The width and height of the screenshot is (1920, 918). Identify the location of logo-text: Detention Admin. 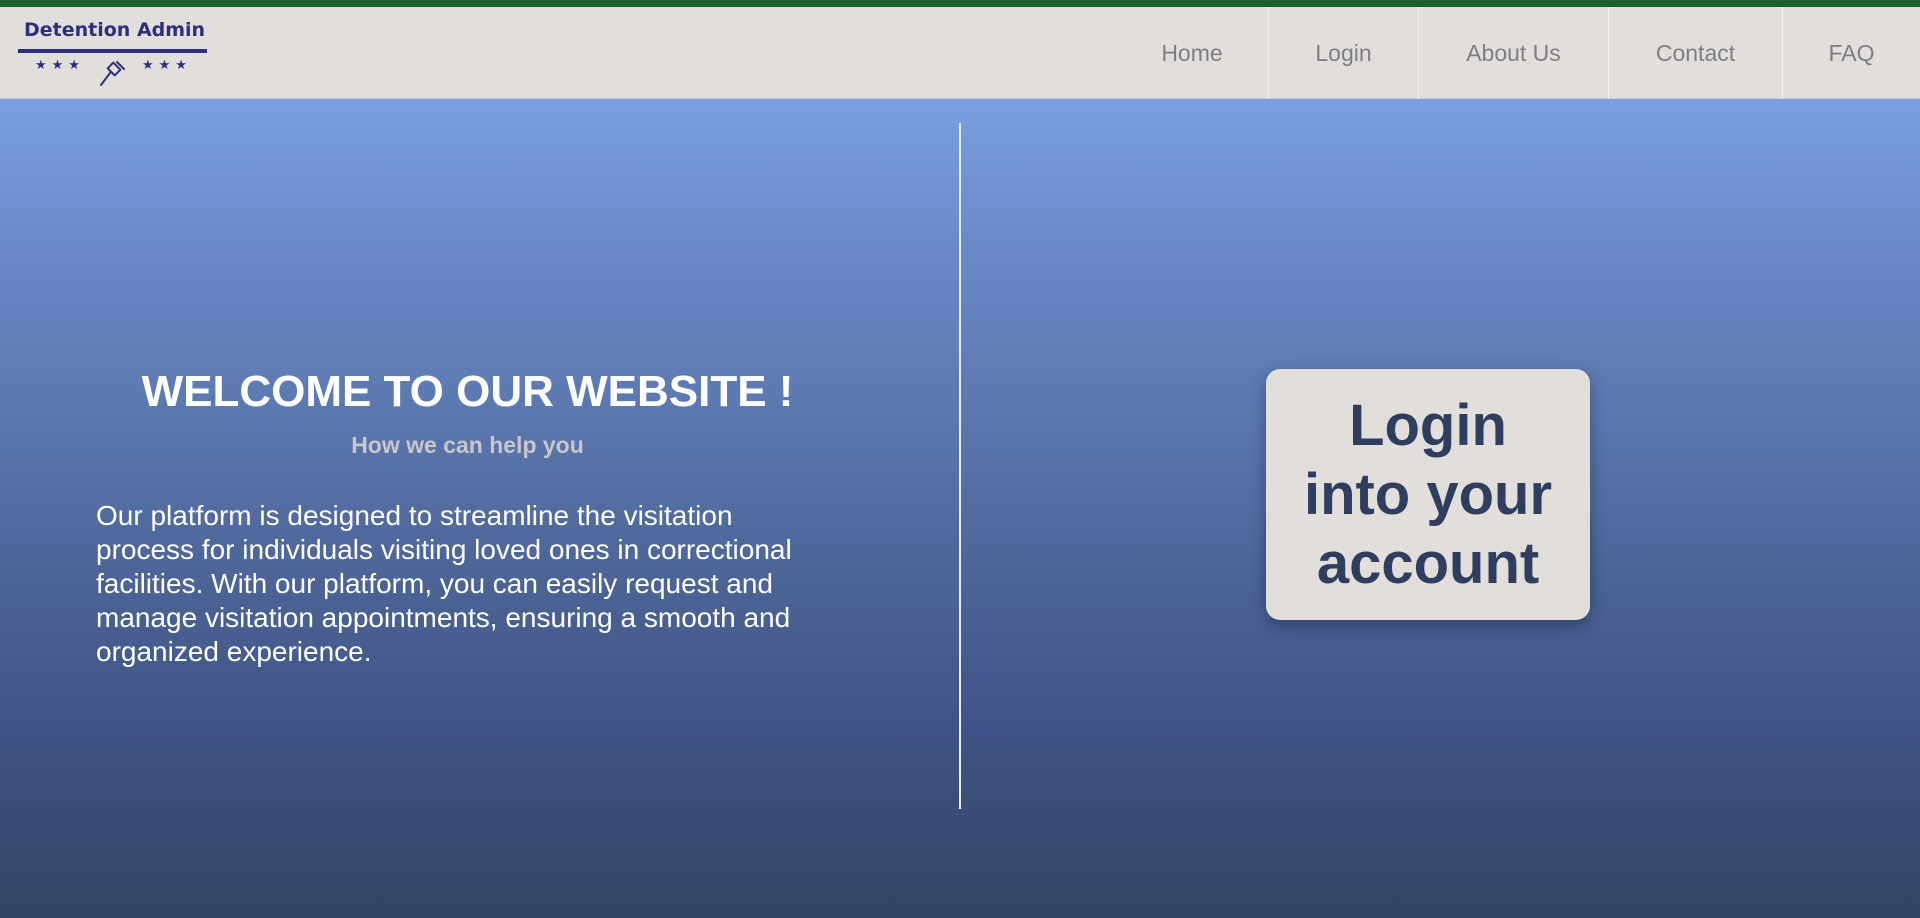
(115, 30).